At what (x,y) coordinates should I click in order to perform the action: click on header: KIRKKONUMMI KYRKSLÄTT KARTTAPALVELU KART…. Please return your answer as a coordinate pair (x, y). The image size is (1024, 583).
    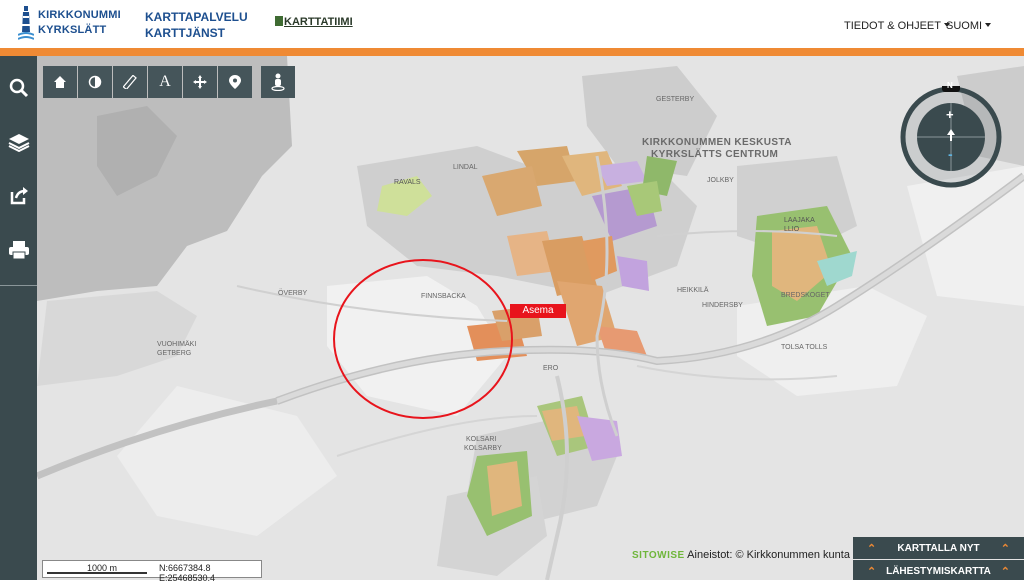
    Looking at the image, I should click on (512, 24).